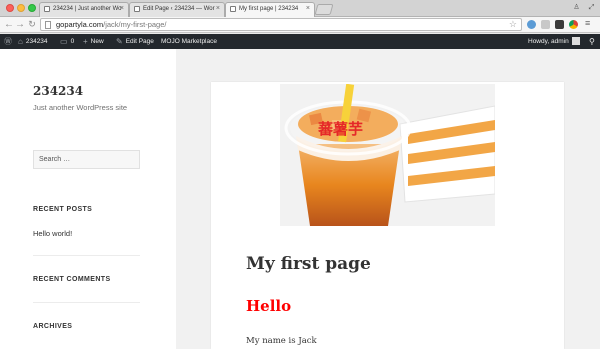 The width and height of the screenshot is (600, 349). What do you see at coordinates (21, 8) in the screenshot?
I see `minimize-window-button` at bounding box center [21, 8].